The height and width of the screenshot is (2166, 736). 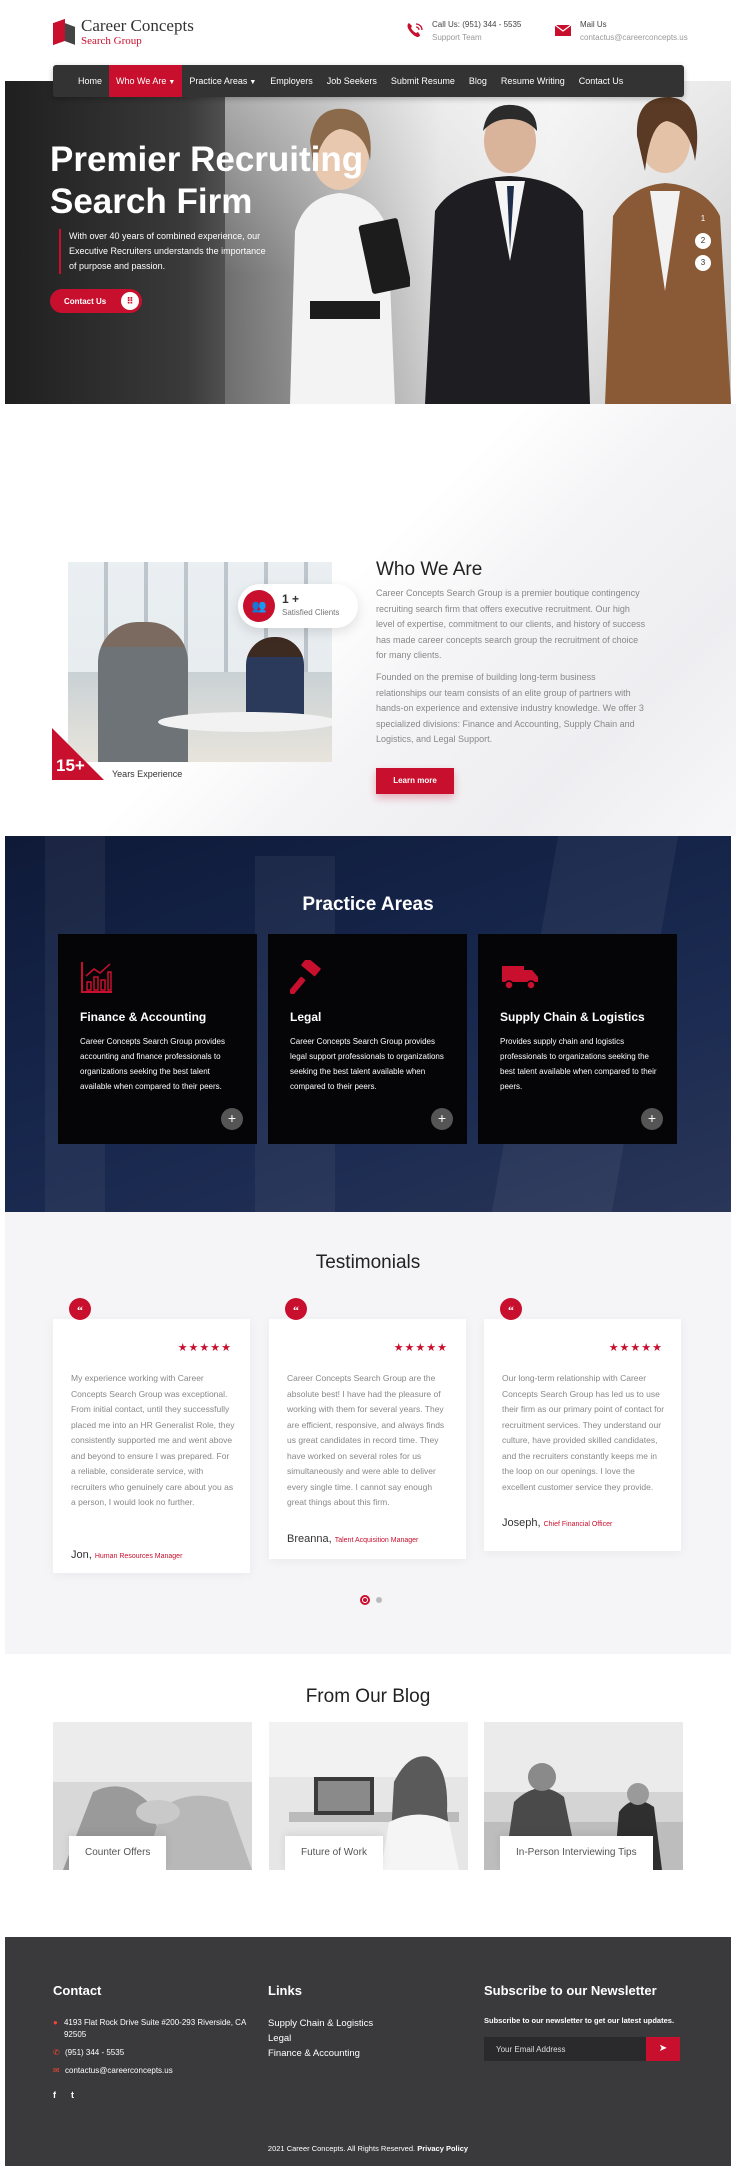 What do you see at coordinates (320, 2023) in the screenshot?
I see `footer-link-supply-chain: Supply Chain & Logistics` at bounding box center [320, 2023].